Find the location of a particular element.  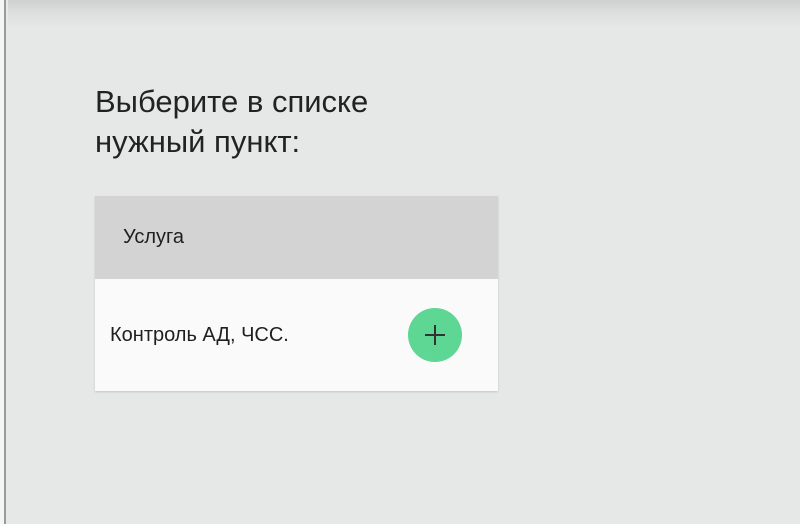

list-item: Контроль АД, ЧСС. is located at coordinates (296, 335).